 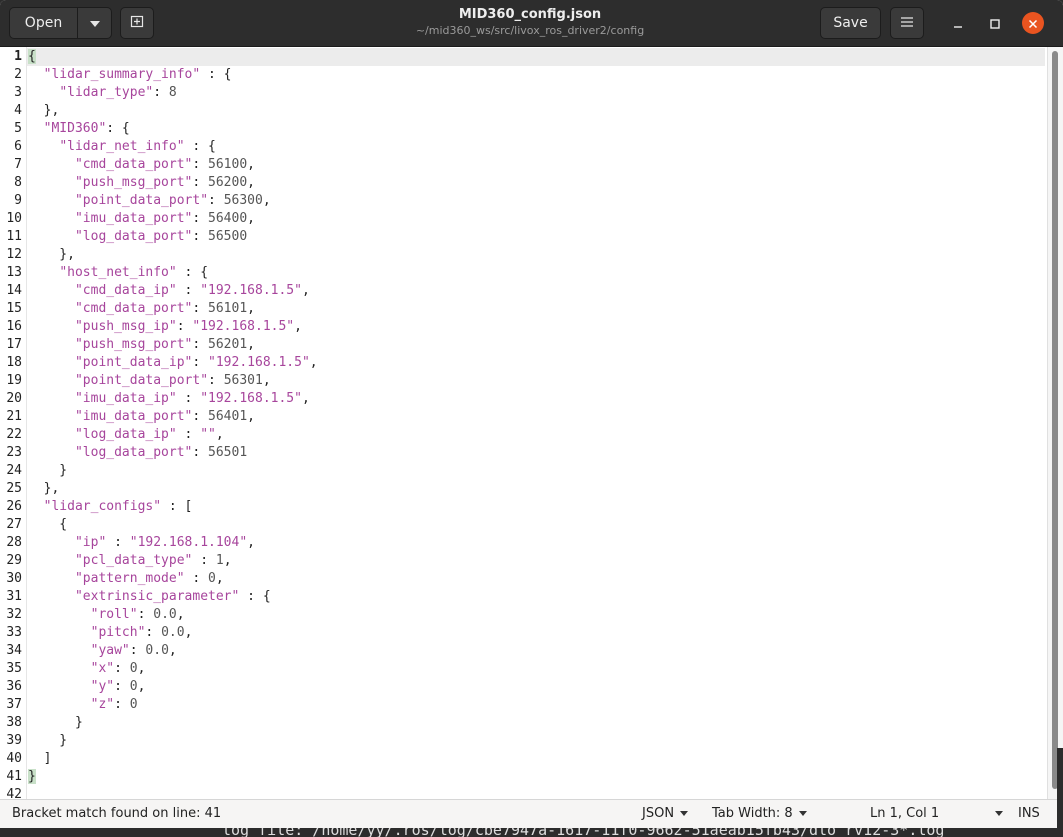 I want to click on line-number: 27, so click(x=14, y=524).